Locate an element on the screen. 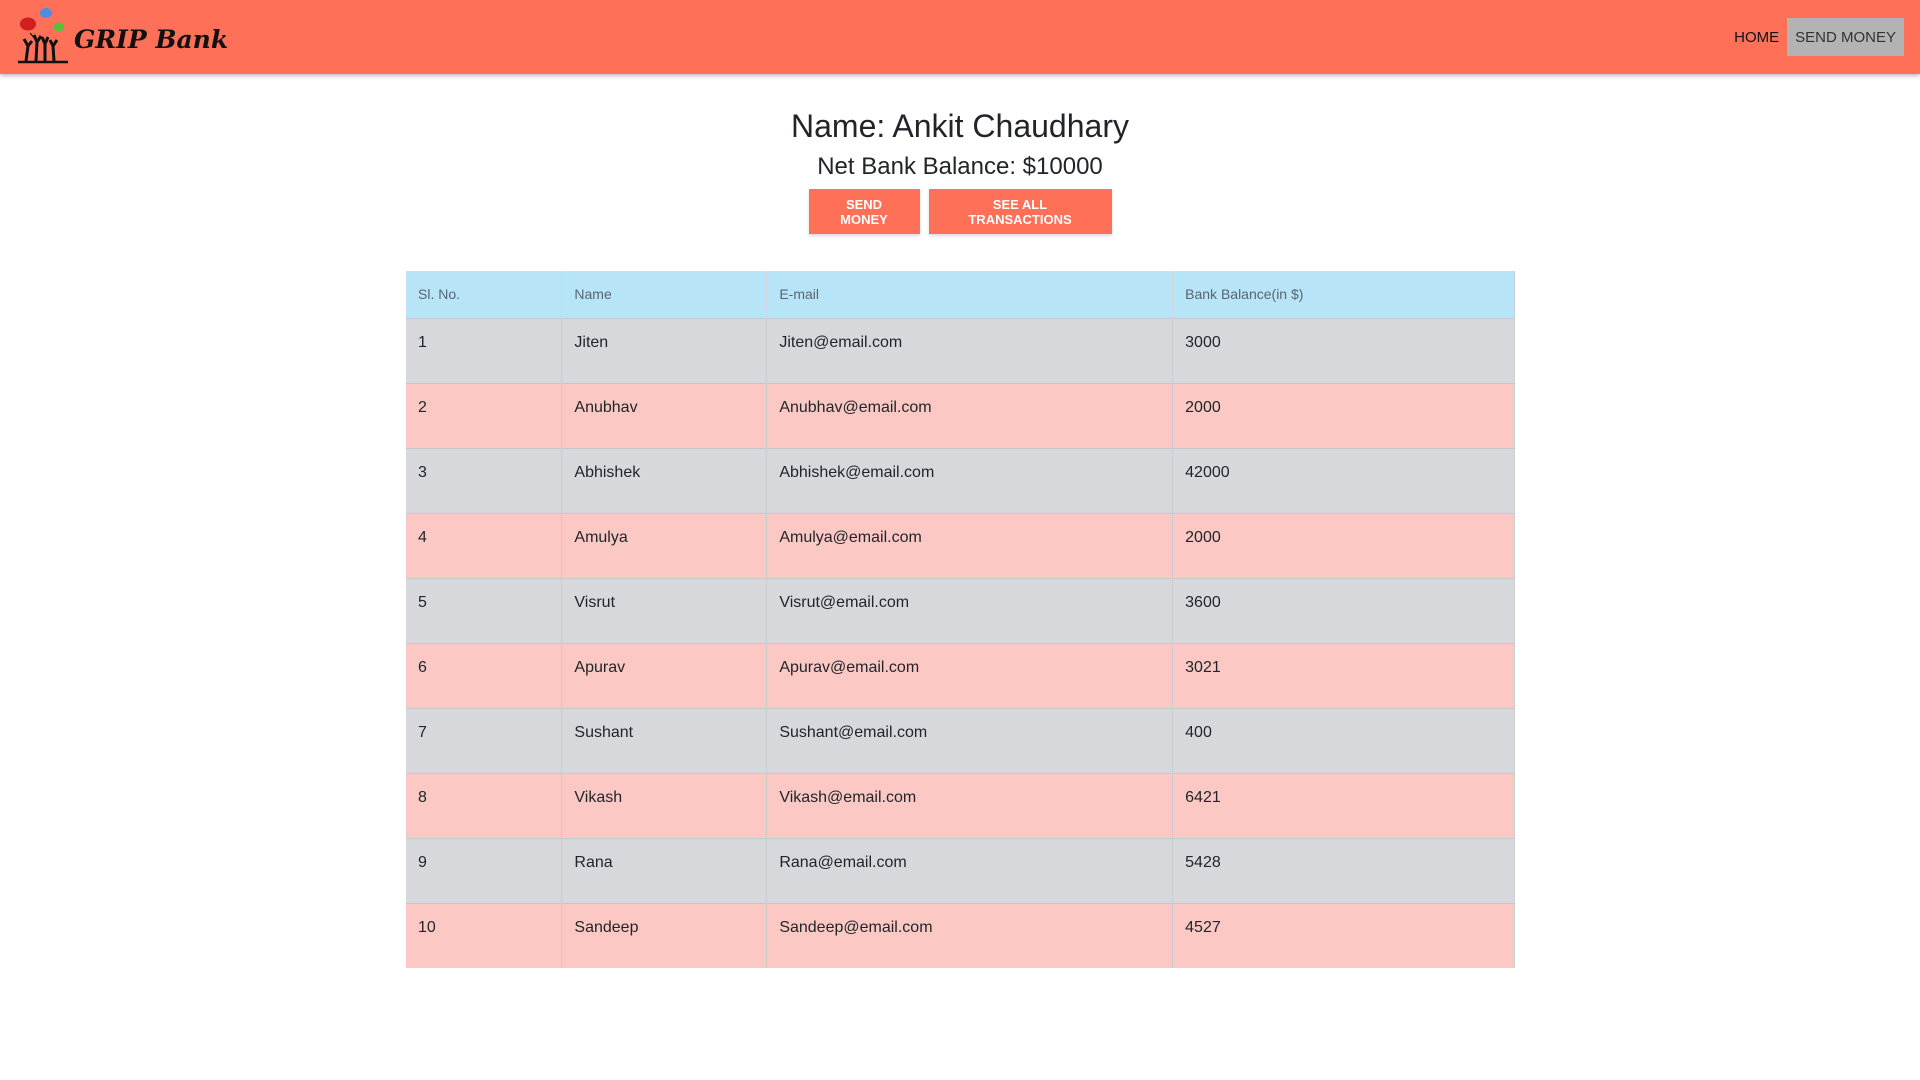 The image size is (1920, 1080). cell-sl-no: 7 is located at coordinates (484, 740).